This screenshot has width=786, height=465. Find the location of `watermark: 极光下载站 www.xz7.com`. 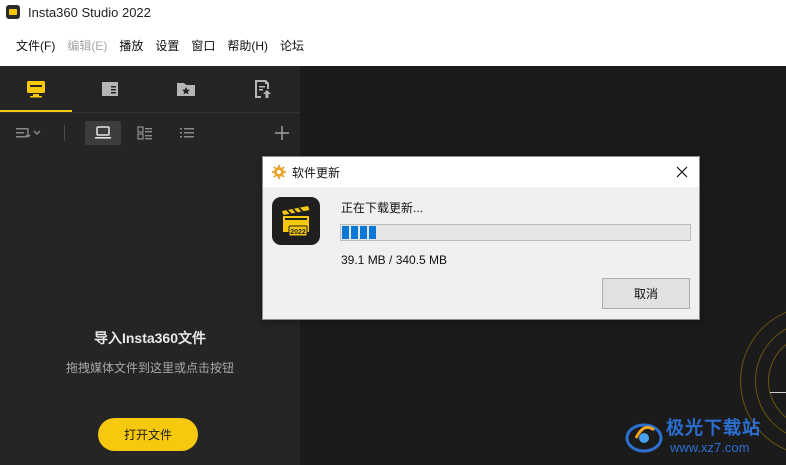

watermark: 极光下载站 www.xz7.com is located at coordinates (704, 437).